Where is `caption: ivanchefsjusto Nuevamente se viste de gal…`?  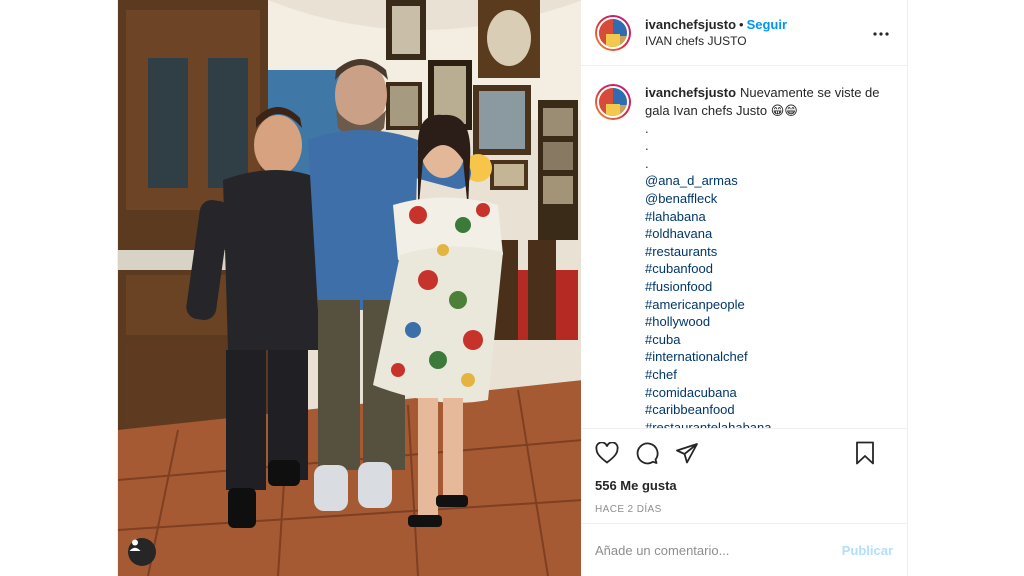 caption: ivanchefsjusto Nuevamente se viste de gal… is located at coordinates (769, 256).